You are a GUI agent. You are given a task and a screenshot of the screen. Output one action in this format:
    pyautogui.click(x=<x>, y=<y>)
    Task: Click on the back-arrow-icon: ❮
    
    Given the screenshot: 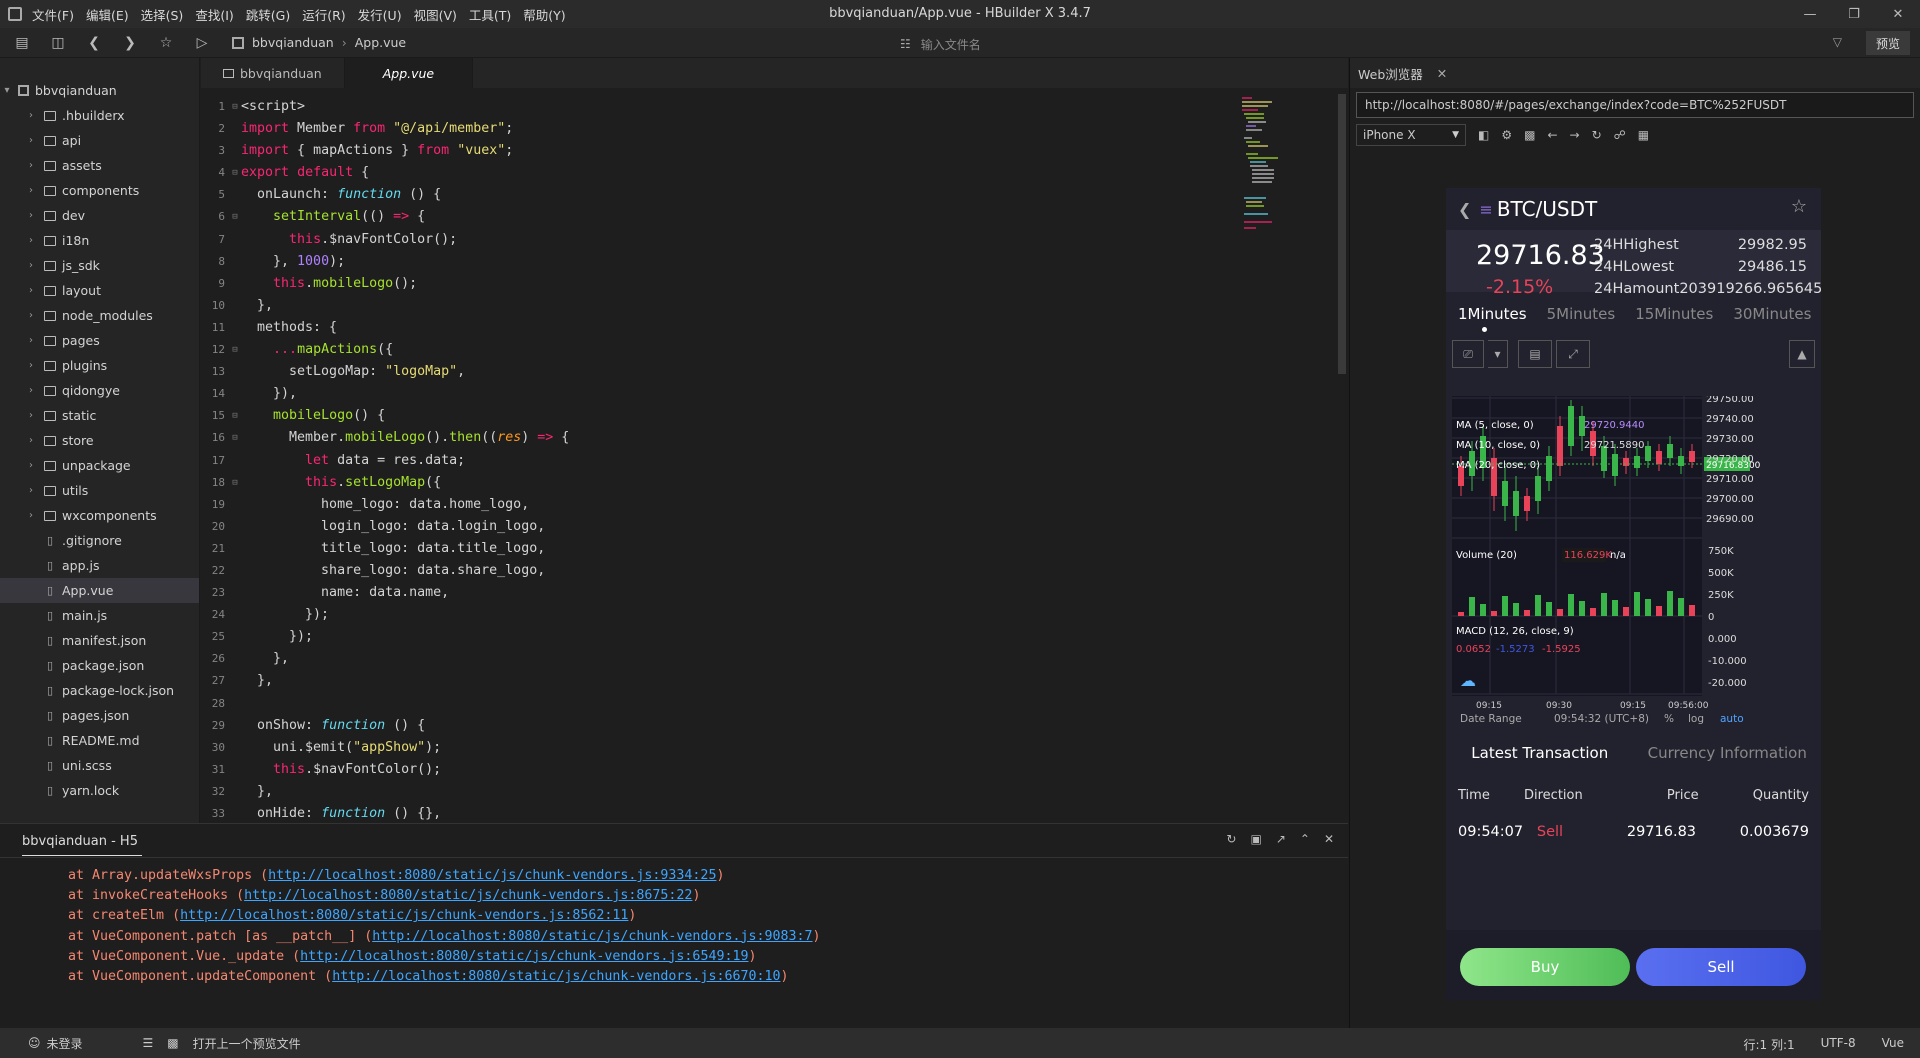 What is the action you would take?
    pyautogui.click(x=94, y=43)
    